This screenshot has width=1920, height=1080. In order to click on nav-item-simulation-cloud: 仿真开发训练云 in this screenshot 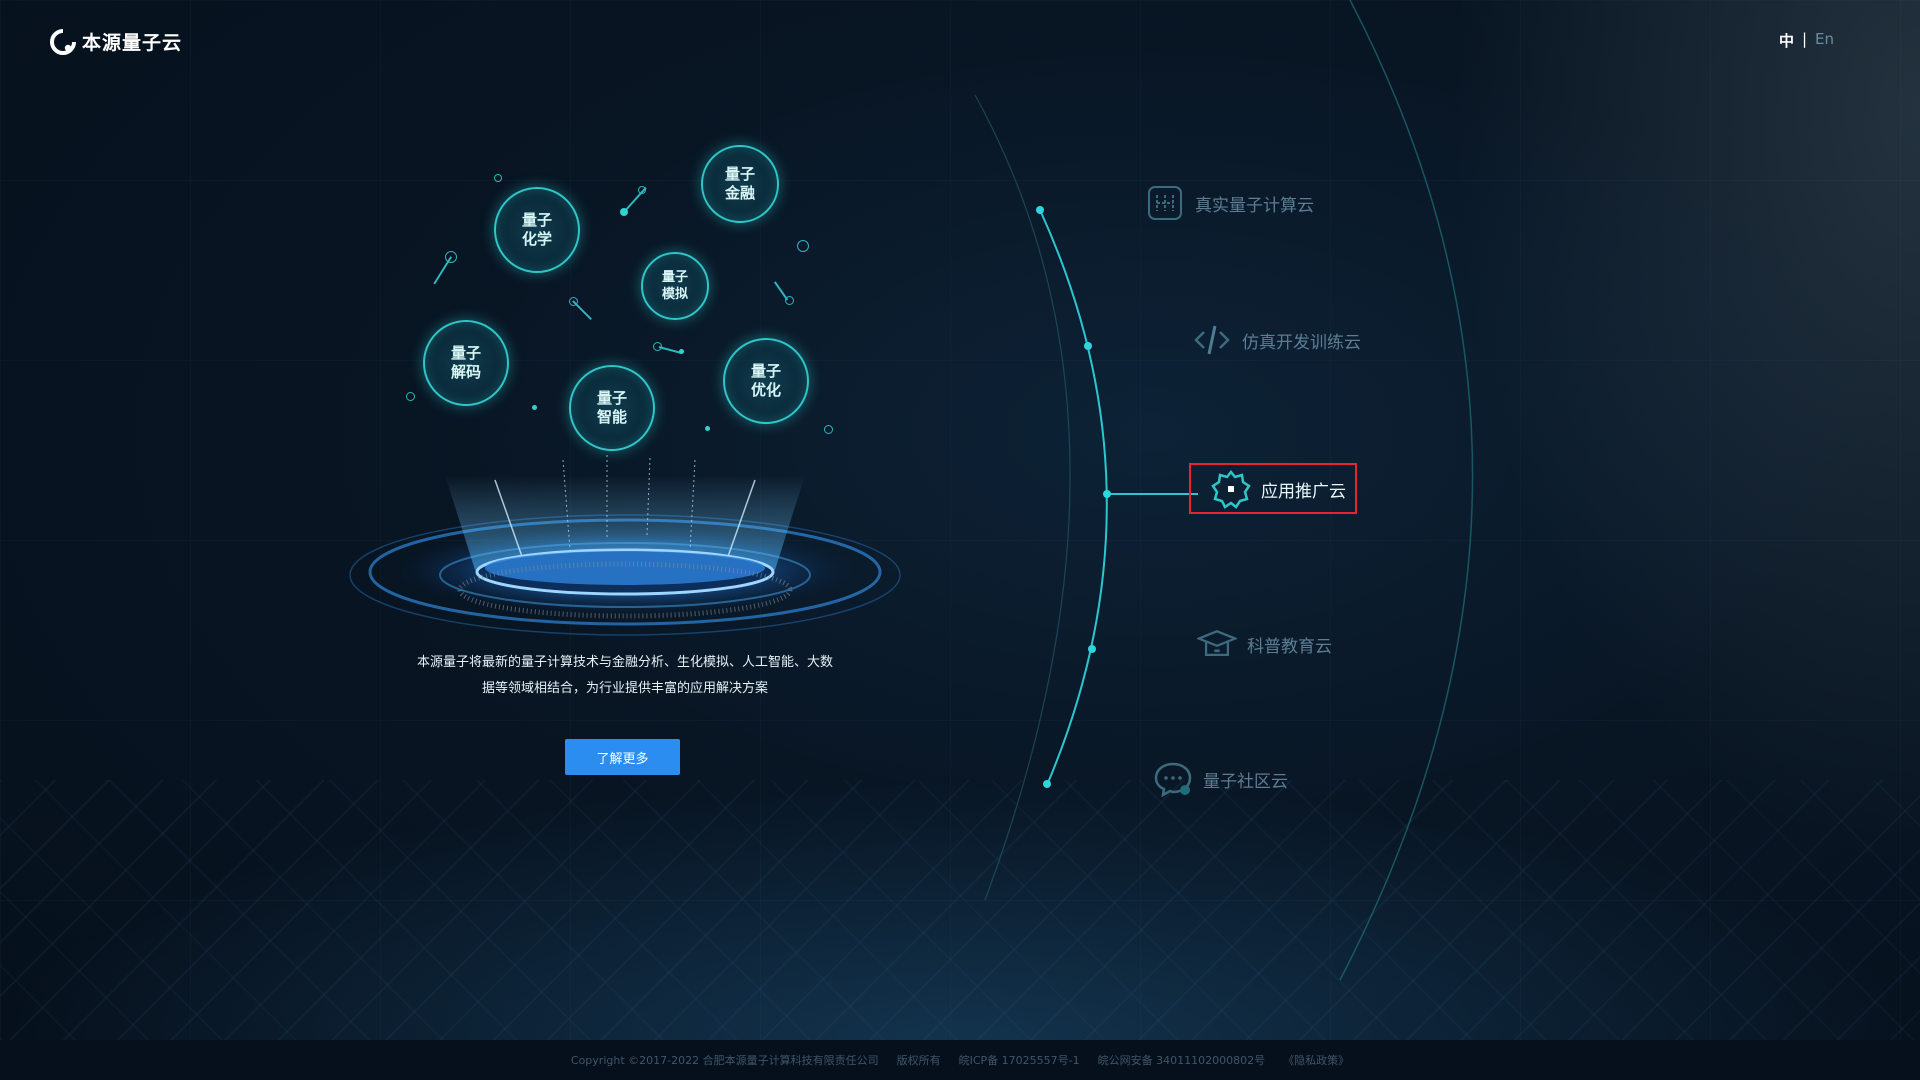, I will do `click(1276, 340)`.